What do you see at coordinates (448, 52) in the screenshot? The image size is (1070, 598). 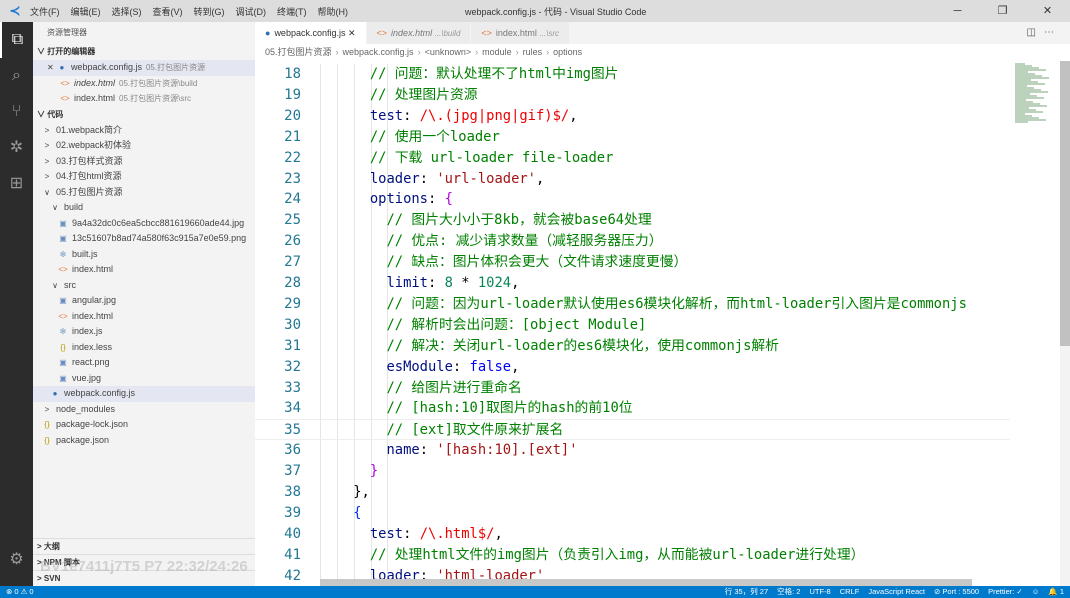 I see `breadcrumb-item: <unknown>` at bounding box center [448, 52].